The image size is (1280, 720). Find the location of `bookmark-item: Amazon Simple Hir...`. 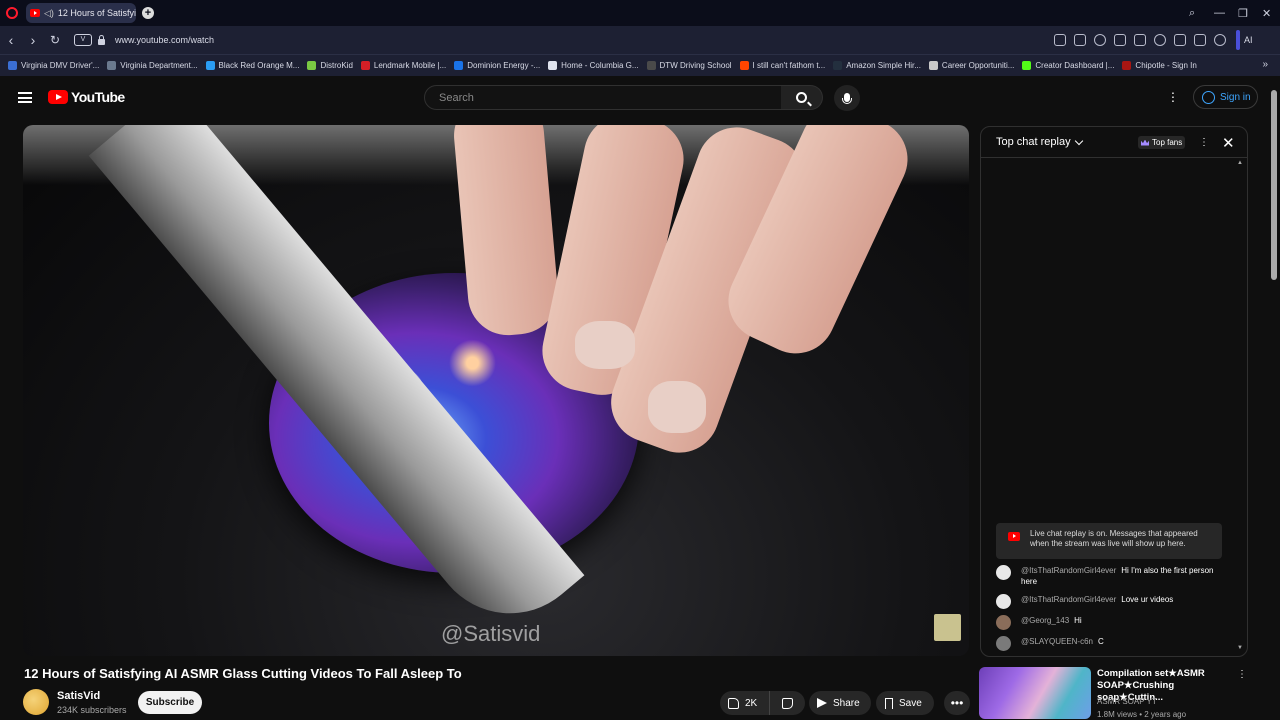

bookmark-item: Amazon Simple Hir... is located at coordinates (877, 65).